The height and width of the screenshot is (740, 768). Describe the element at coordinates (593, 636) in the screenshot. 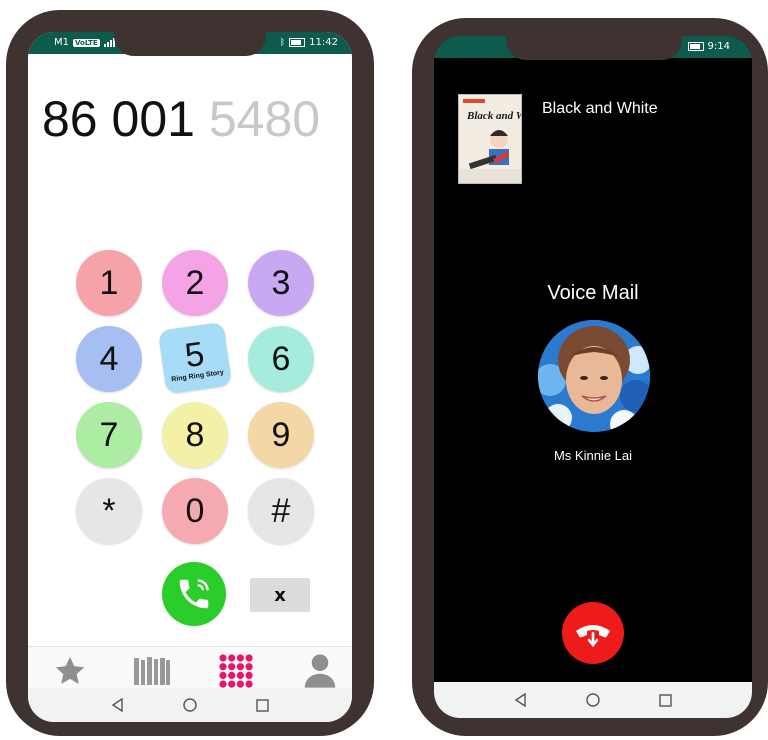

I see `hang-up-icon` at that location.